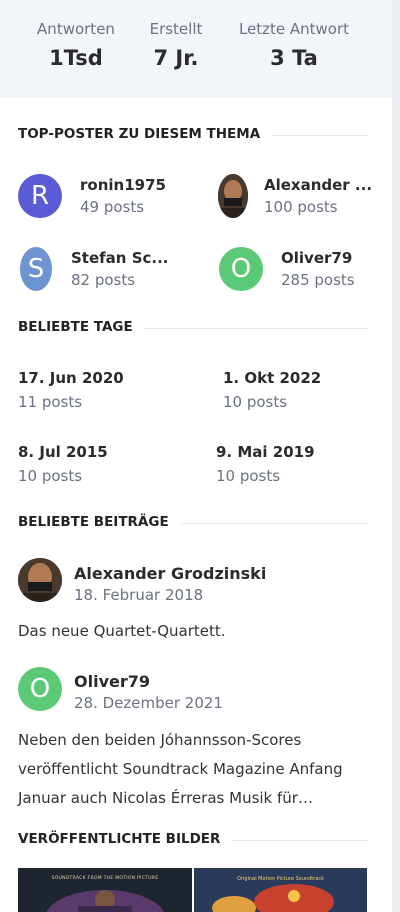 This screenshot has width=400, height=912. I want to click on section-title: TOP-POSTER ZU DIESEM THEMA, so click(145, 134).